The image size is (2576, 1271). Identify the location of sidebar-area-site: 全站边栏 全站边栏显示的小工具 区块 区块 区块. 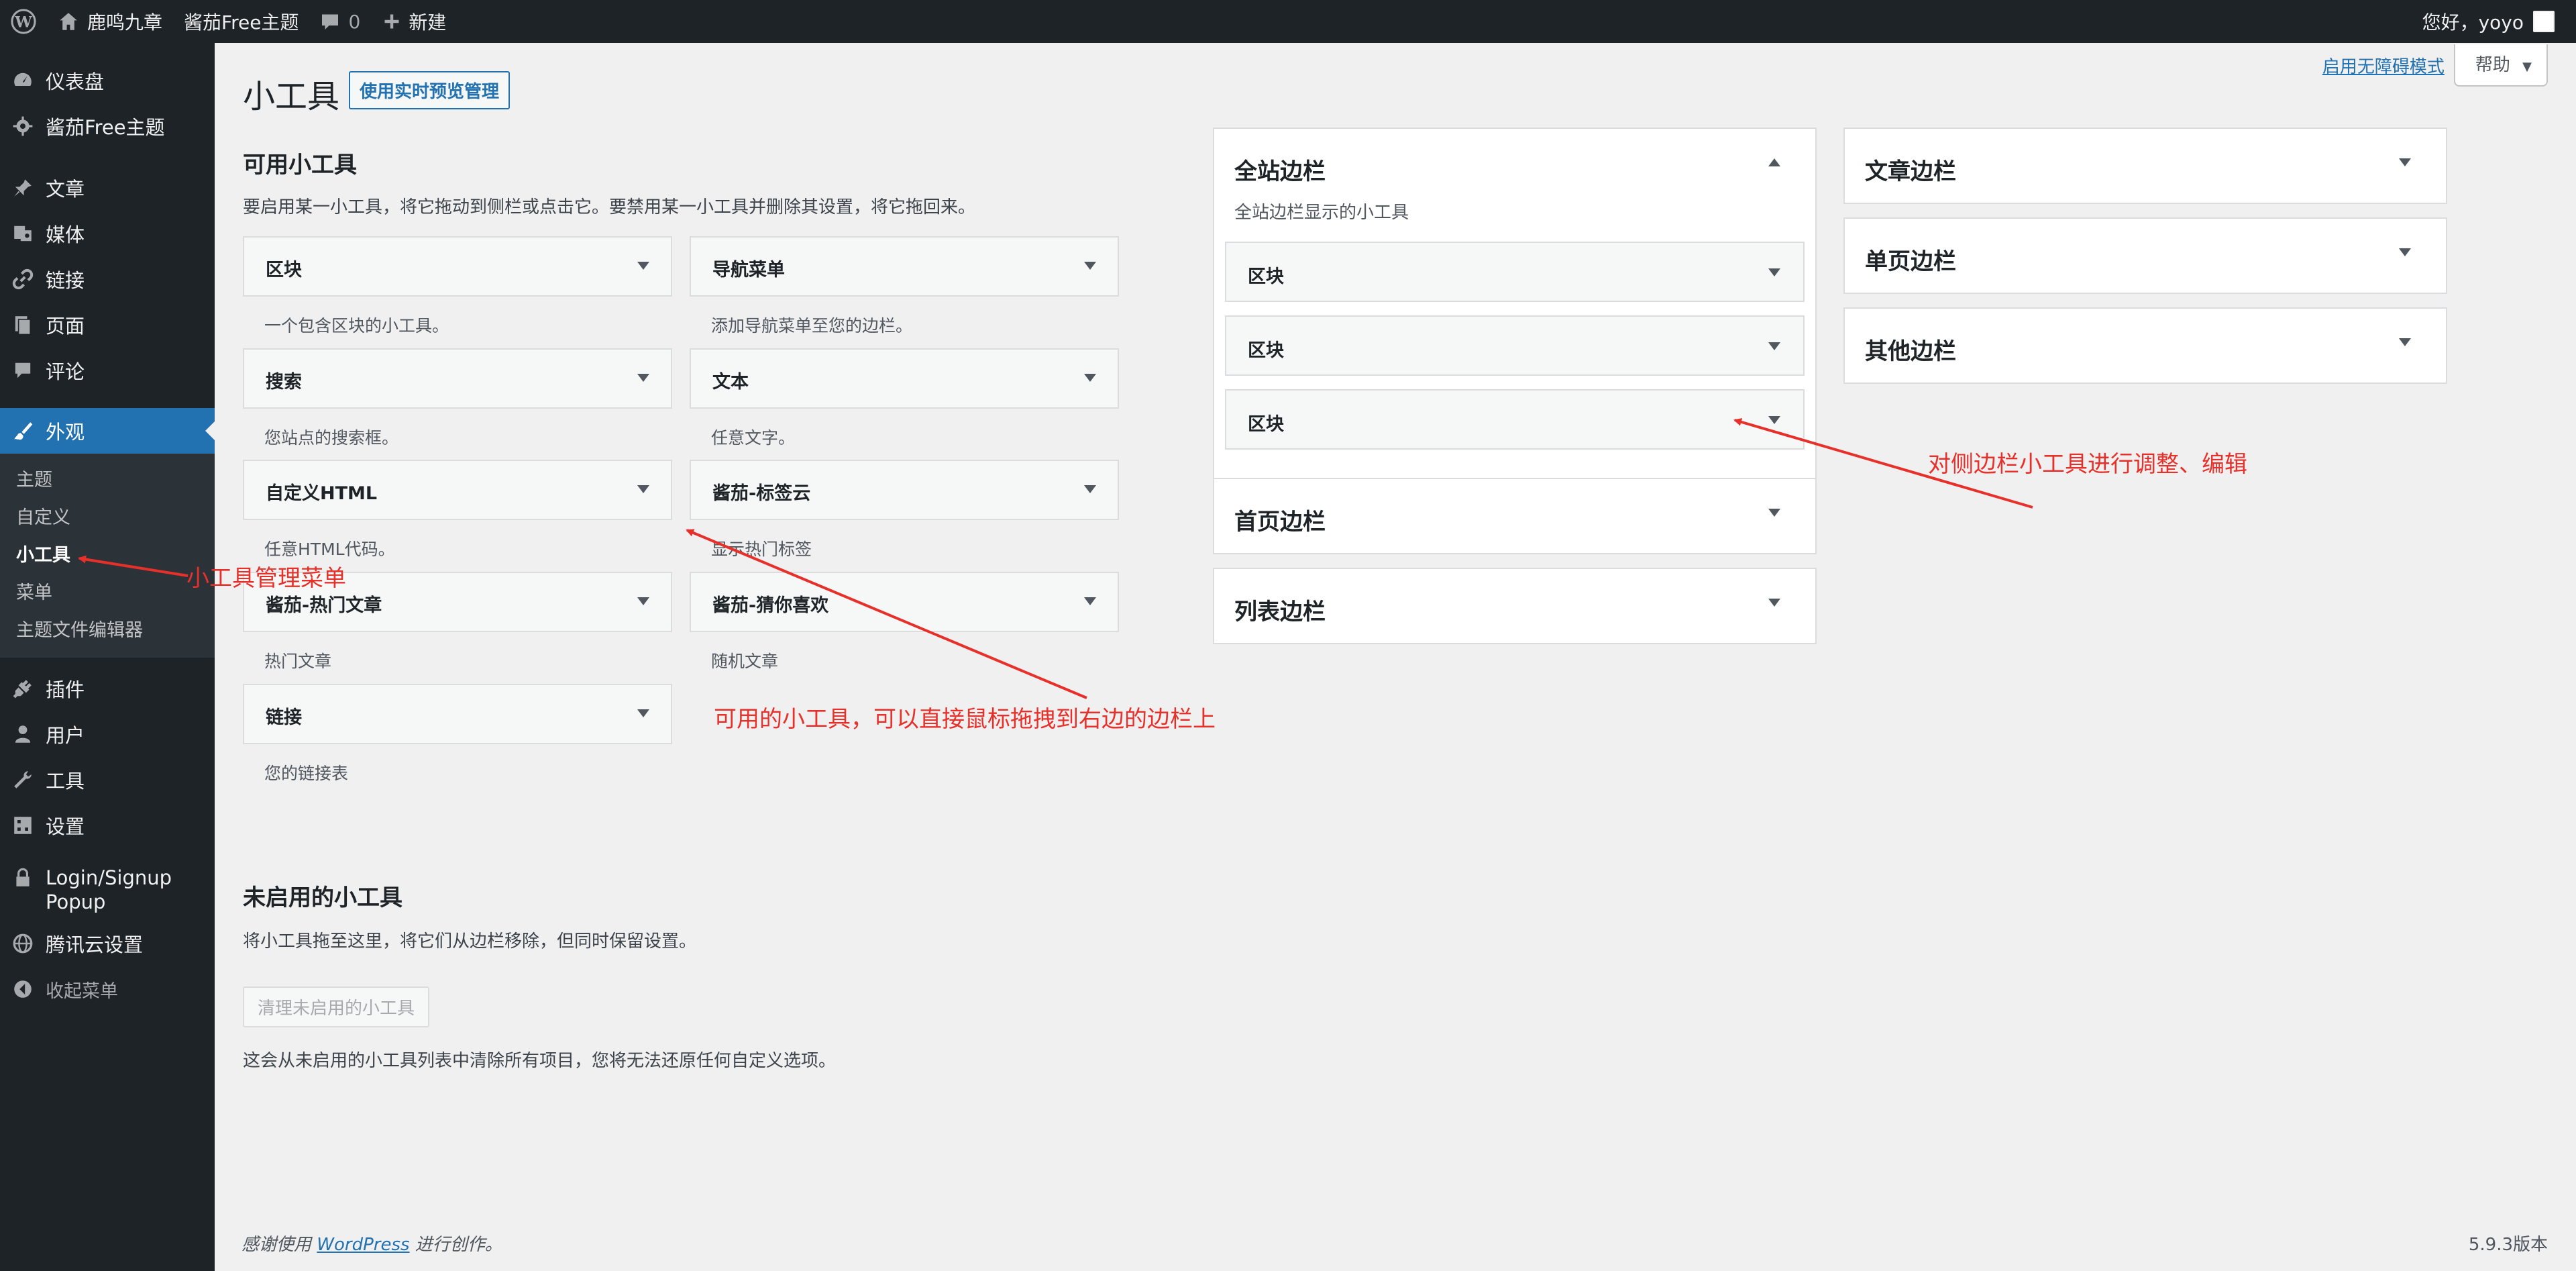
(1515, 317).